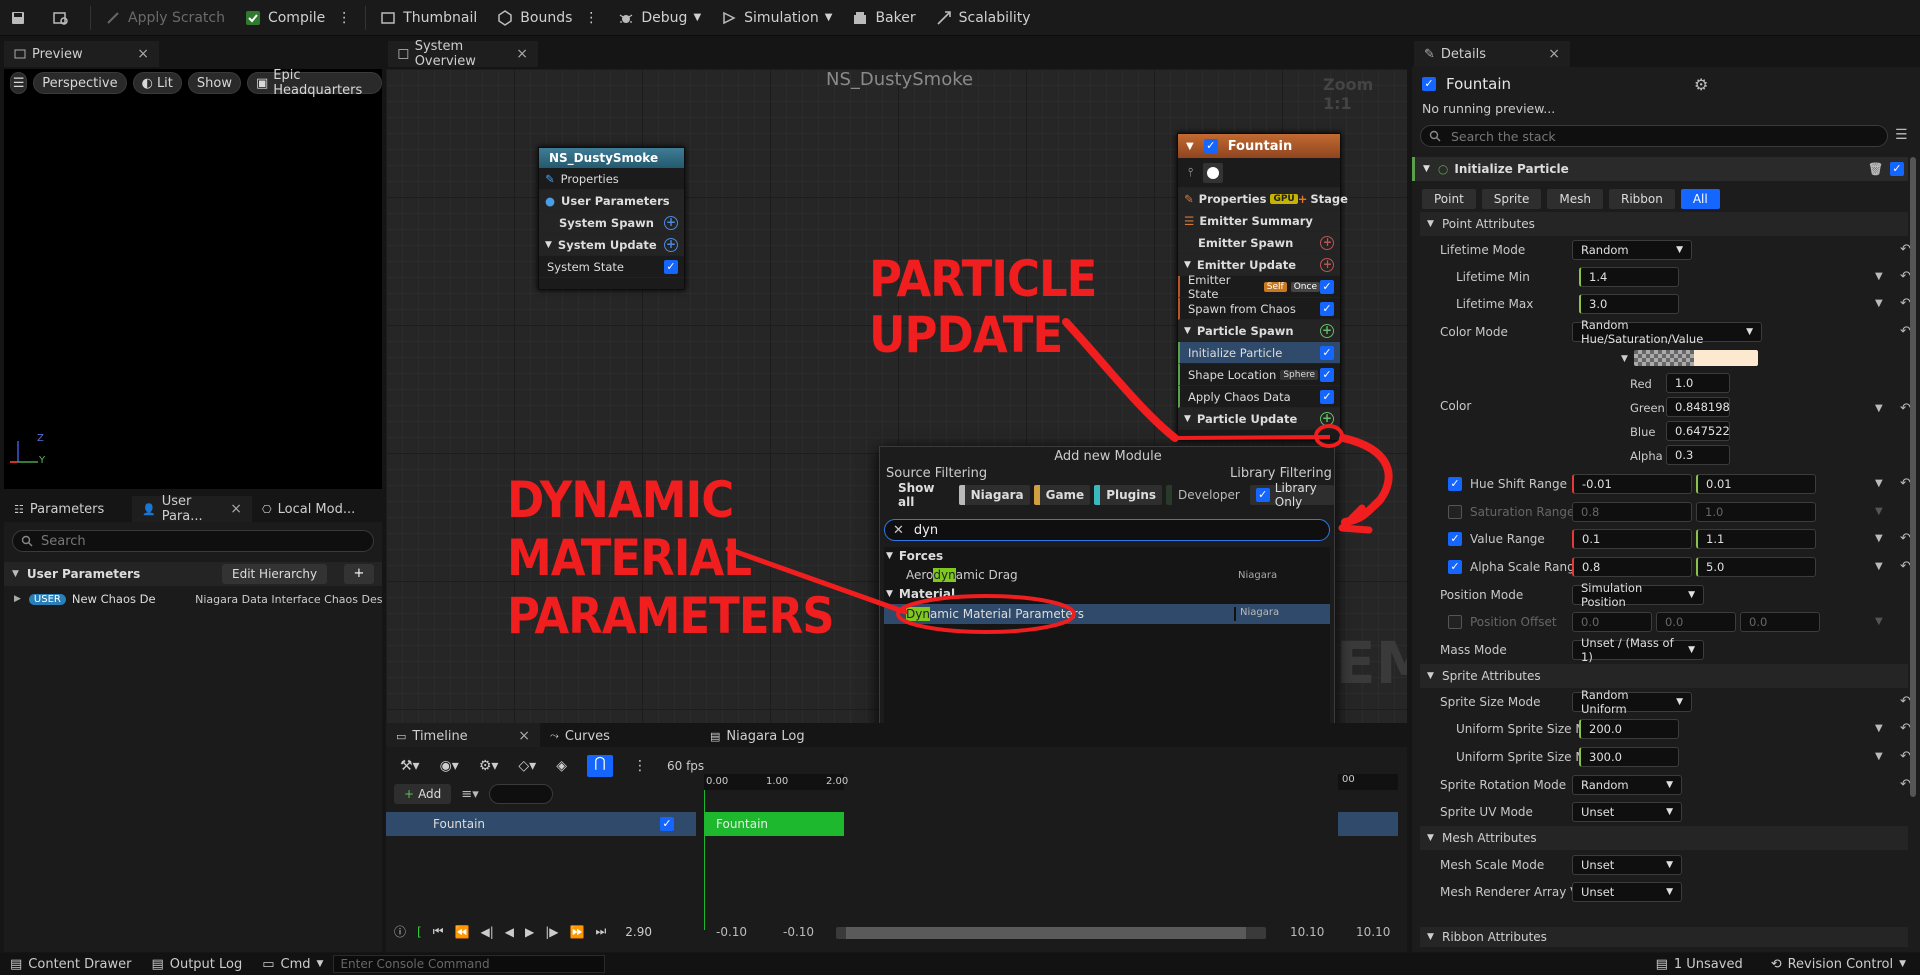 Image resolution: width=1920 pixels, height=975 pixels. Describe the element at coordinates (1627, 811) in the screenshot. I see `sprite-uv-dropdown: Unset ▼` at that location.